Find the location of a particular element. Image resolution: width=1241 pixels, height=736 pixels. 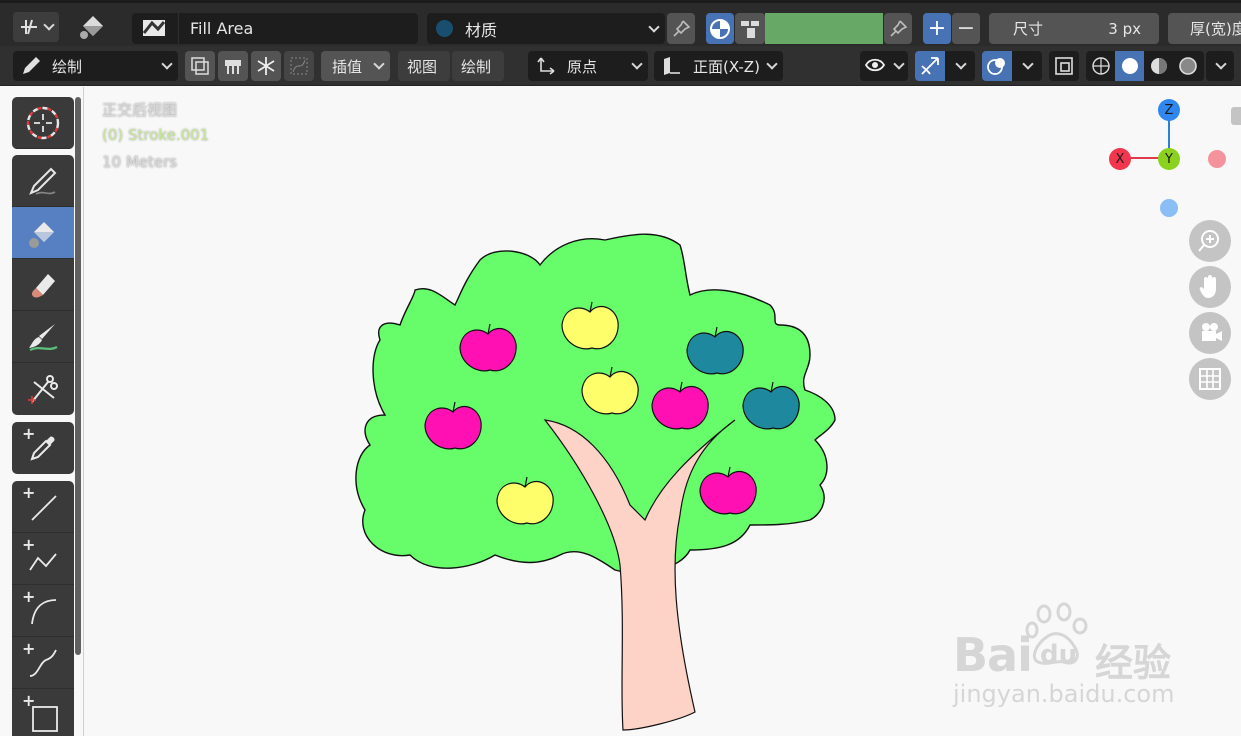

sidebar-toggle is located at coordinates (1236, 116).